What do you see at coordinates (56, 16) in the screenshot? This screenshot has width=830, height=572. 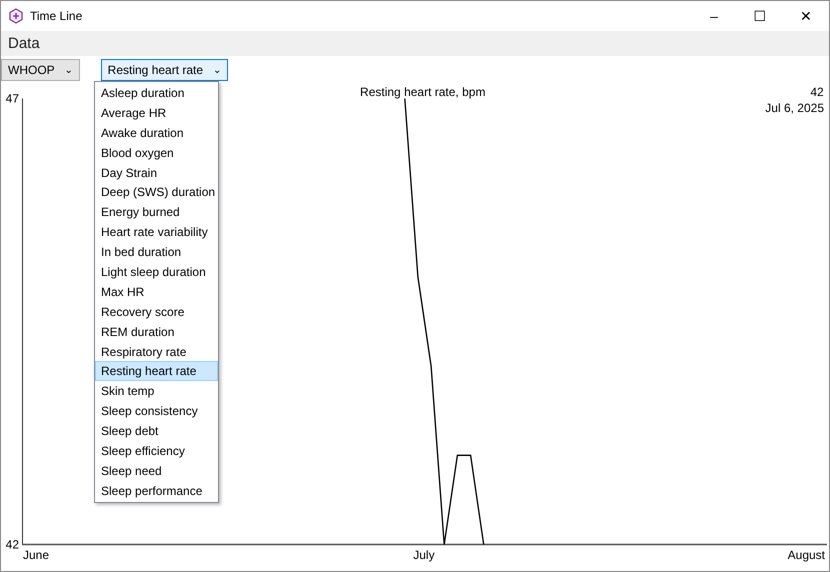 I see `window-title: Time Line` at bounding box center [56, 16].